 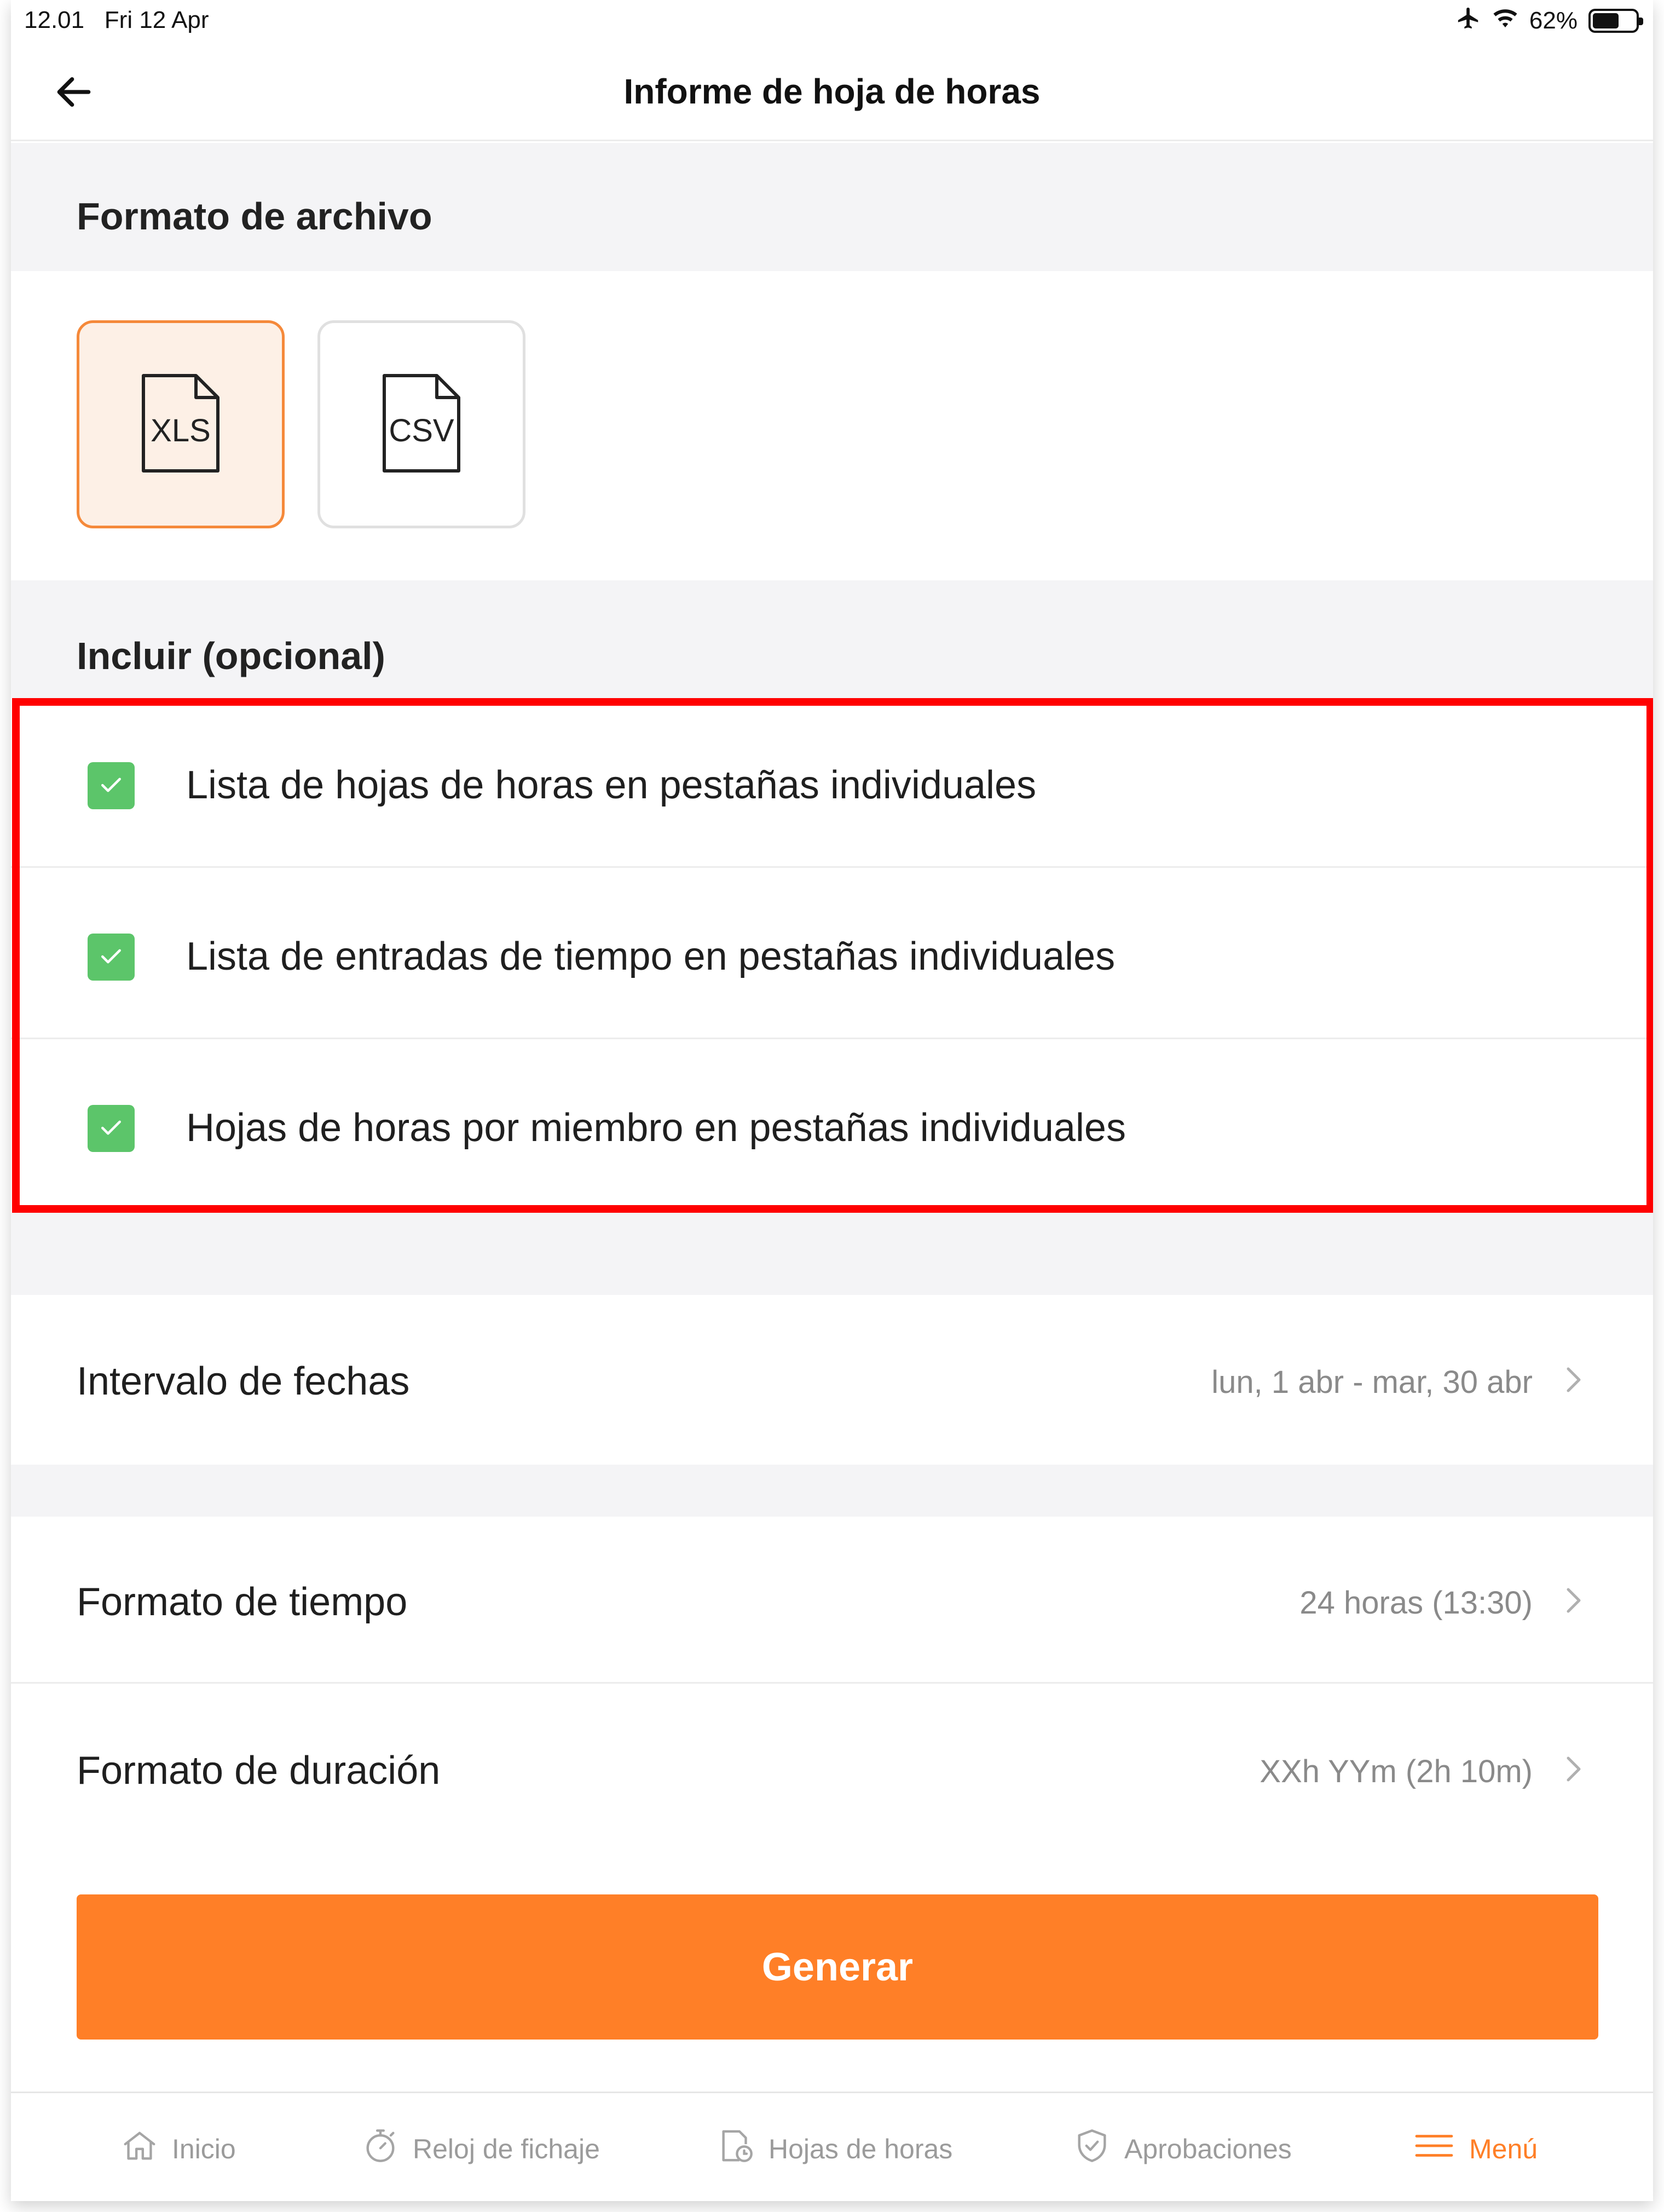 I want to click on page-title: Informe de hoja de horas, so click(x=832, y=91).